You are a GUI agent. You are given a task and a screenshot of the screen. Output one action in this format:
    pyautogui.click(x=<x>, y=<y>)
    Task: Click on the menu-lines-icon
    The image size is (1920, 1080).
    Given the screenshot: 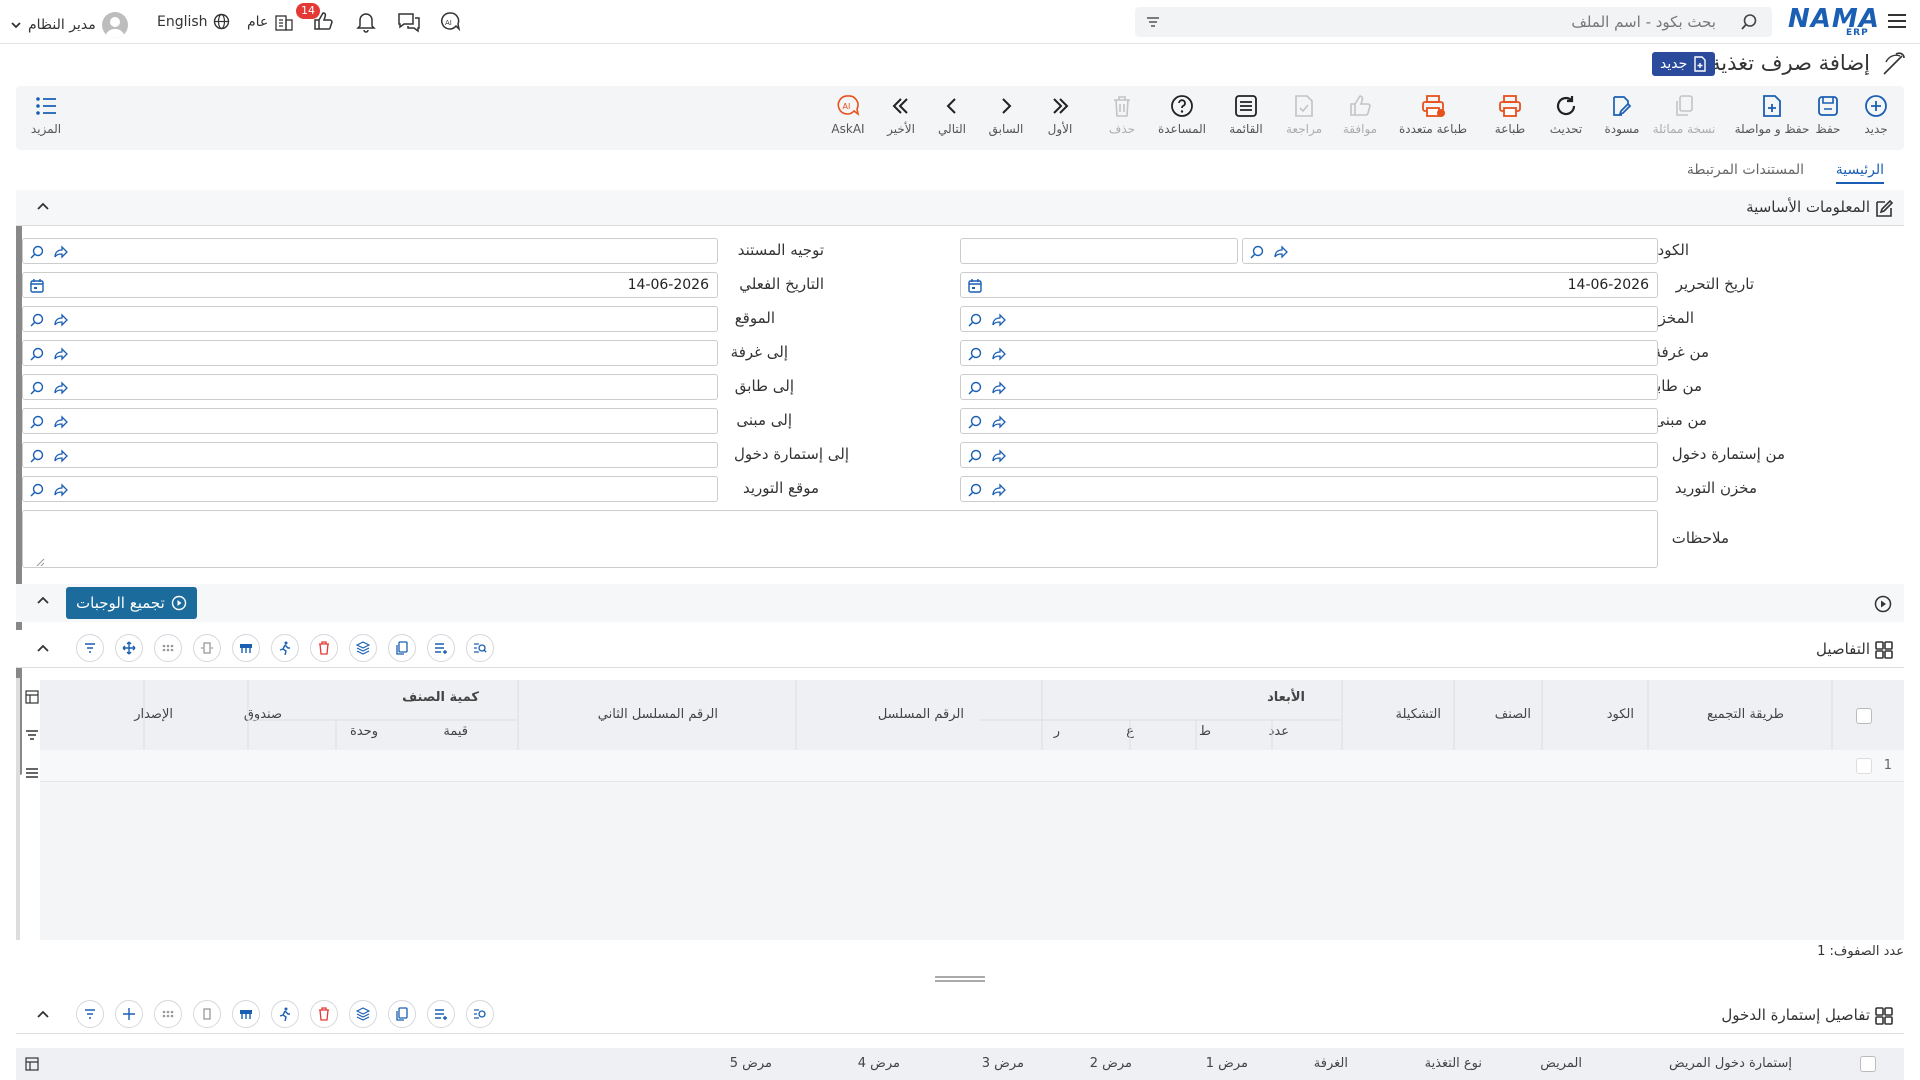 What is the action you would take?
    pyautogui.click(x=32, y=773)
    